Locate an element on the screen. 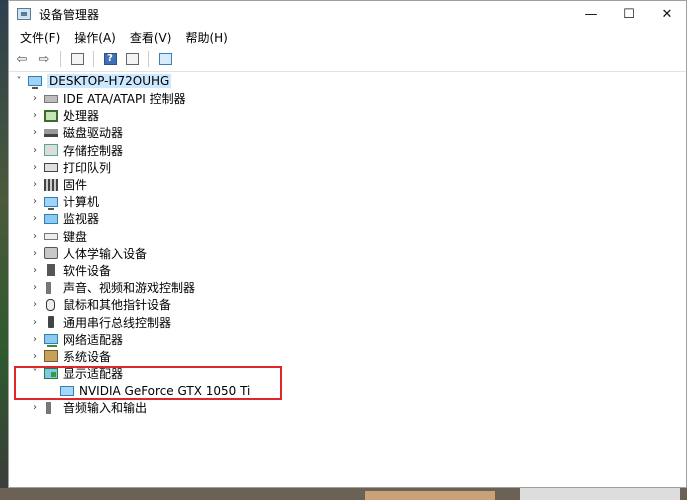 Image resolution: width=687 pixels, height=500 pixels. menu-file: 文件(F) is located at coordinates (40, 37).